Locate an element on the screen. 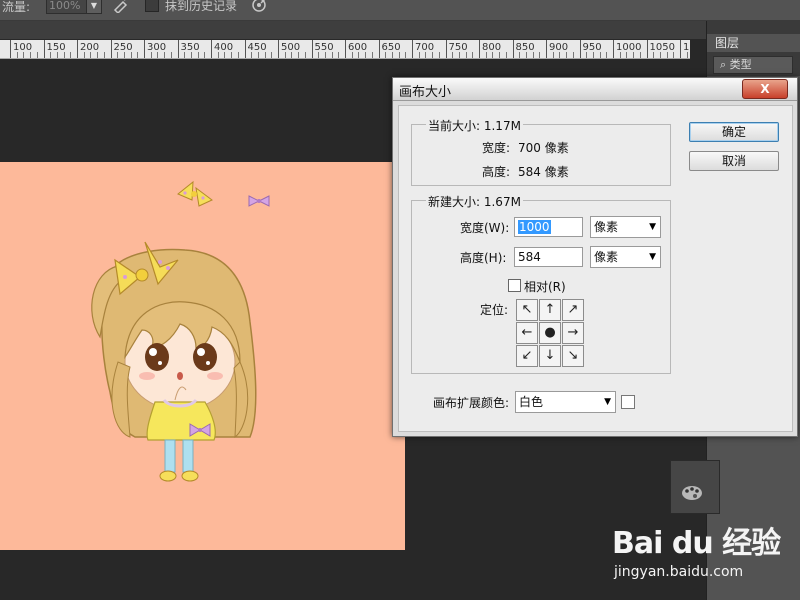 The image size is (800, 600). pressure-icon is located at coordinates (259, 7).